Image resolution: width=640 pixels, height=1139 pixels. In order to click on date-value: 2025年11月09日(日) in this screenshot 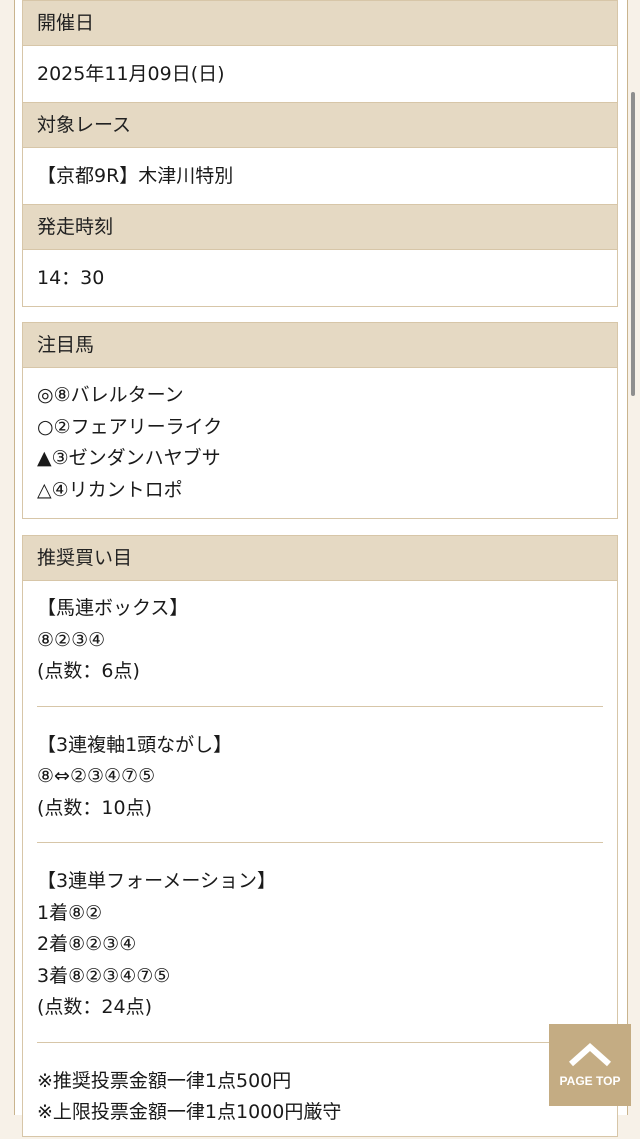, I will do `click(320, 74)`.